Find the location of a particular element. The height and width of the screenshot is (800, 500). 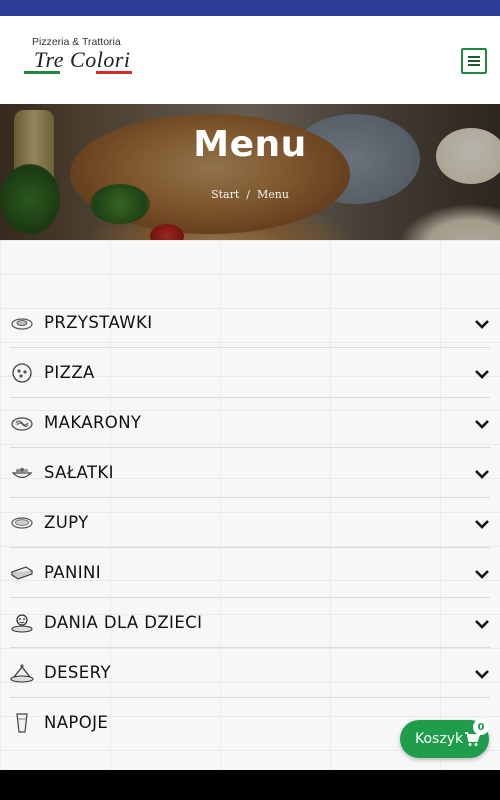

hamburger-icon is located at coordinates (474, 61).